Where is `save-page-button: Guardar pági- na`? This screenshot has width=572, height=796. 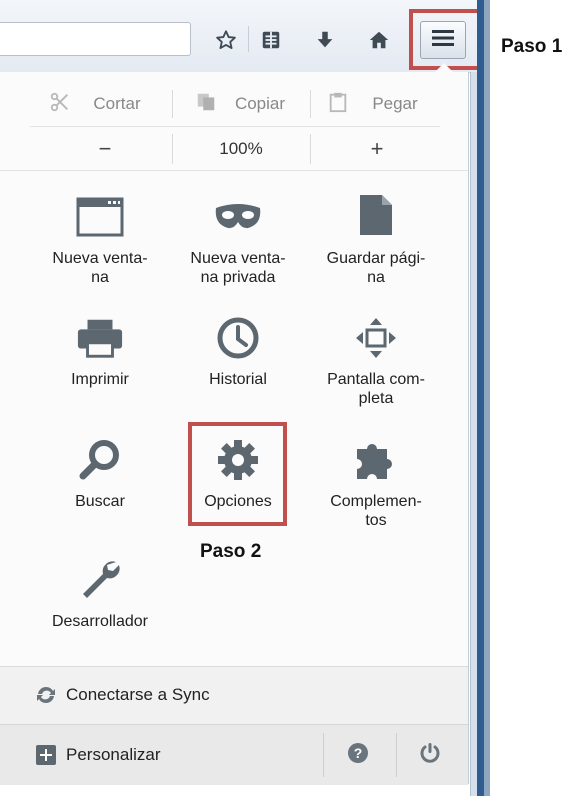
save-page-button: Guardar pági- na is located at coordinates (376, 242).